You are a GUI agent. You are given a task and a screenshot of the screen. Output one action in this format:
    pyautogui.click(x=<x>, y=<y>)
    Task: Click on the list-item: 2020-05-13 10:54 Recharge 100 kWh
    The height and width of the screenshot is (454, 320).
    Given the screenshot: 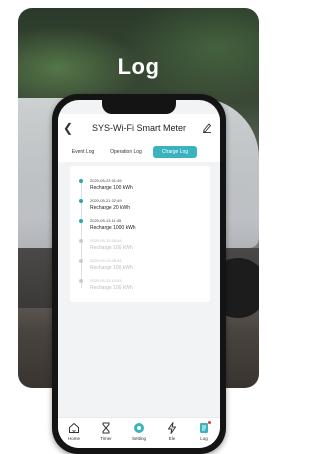 What is the action you would take?
    pyautogui.click(x=141, y=289)
    